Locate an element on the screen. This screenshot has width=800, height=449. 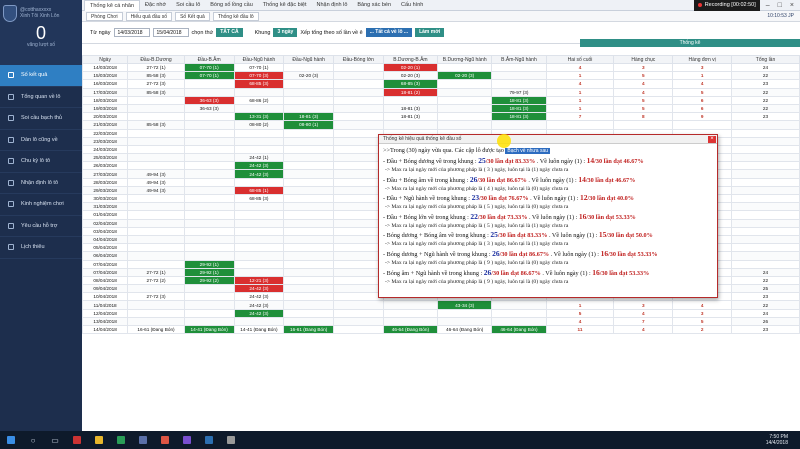
table-cell: 10/04/2018 is located at coordinates (105, 297).